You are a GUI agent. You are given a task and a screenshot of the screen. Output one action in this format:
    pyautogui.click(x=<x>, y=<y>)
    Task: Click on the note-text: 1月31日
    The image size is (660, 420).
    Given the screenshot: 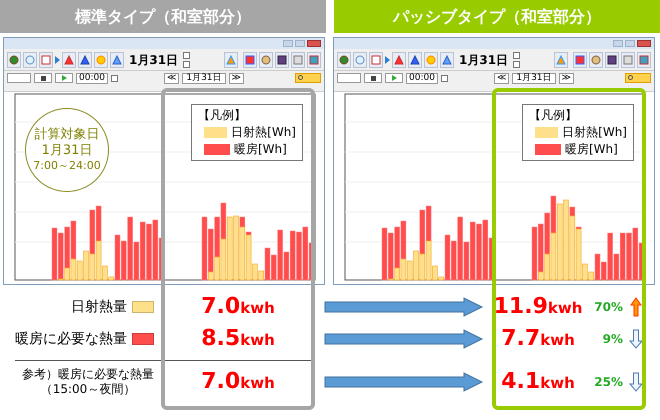 What is the action you would take?
    pyautogui.click(x=67, y=151)
    